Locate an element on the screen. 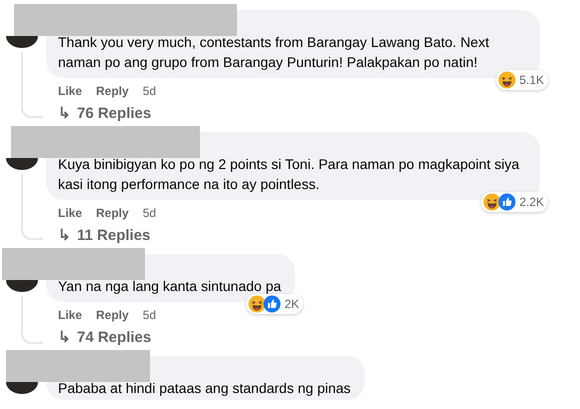 The width and height of the screenshot is (580, 409). reaction-badge: 5.1K is located at coordinates (522, 80).